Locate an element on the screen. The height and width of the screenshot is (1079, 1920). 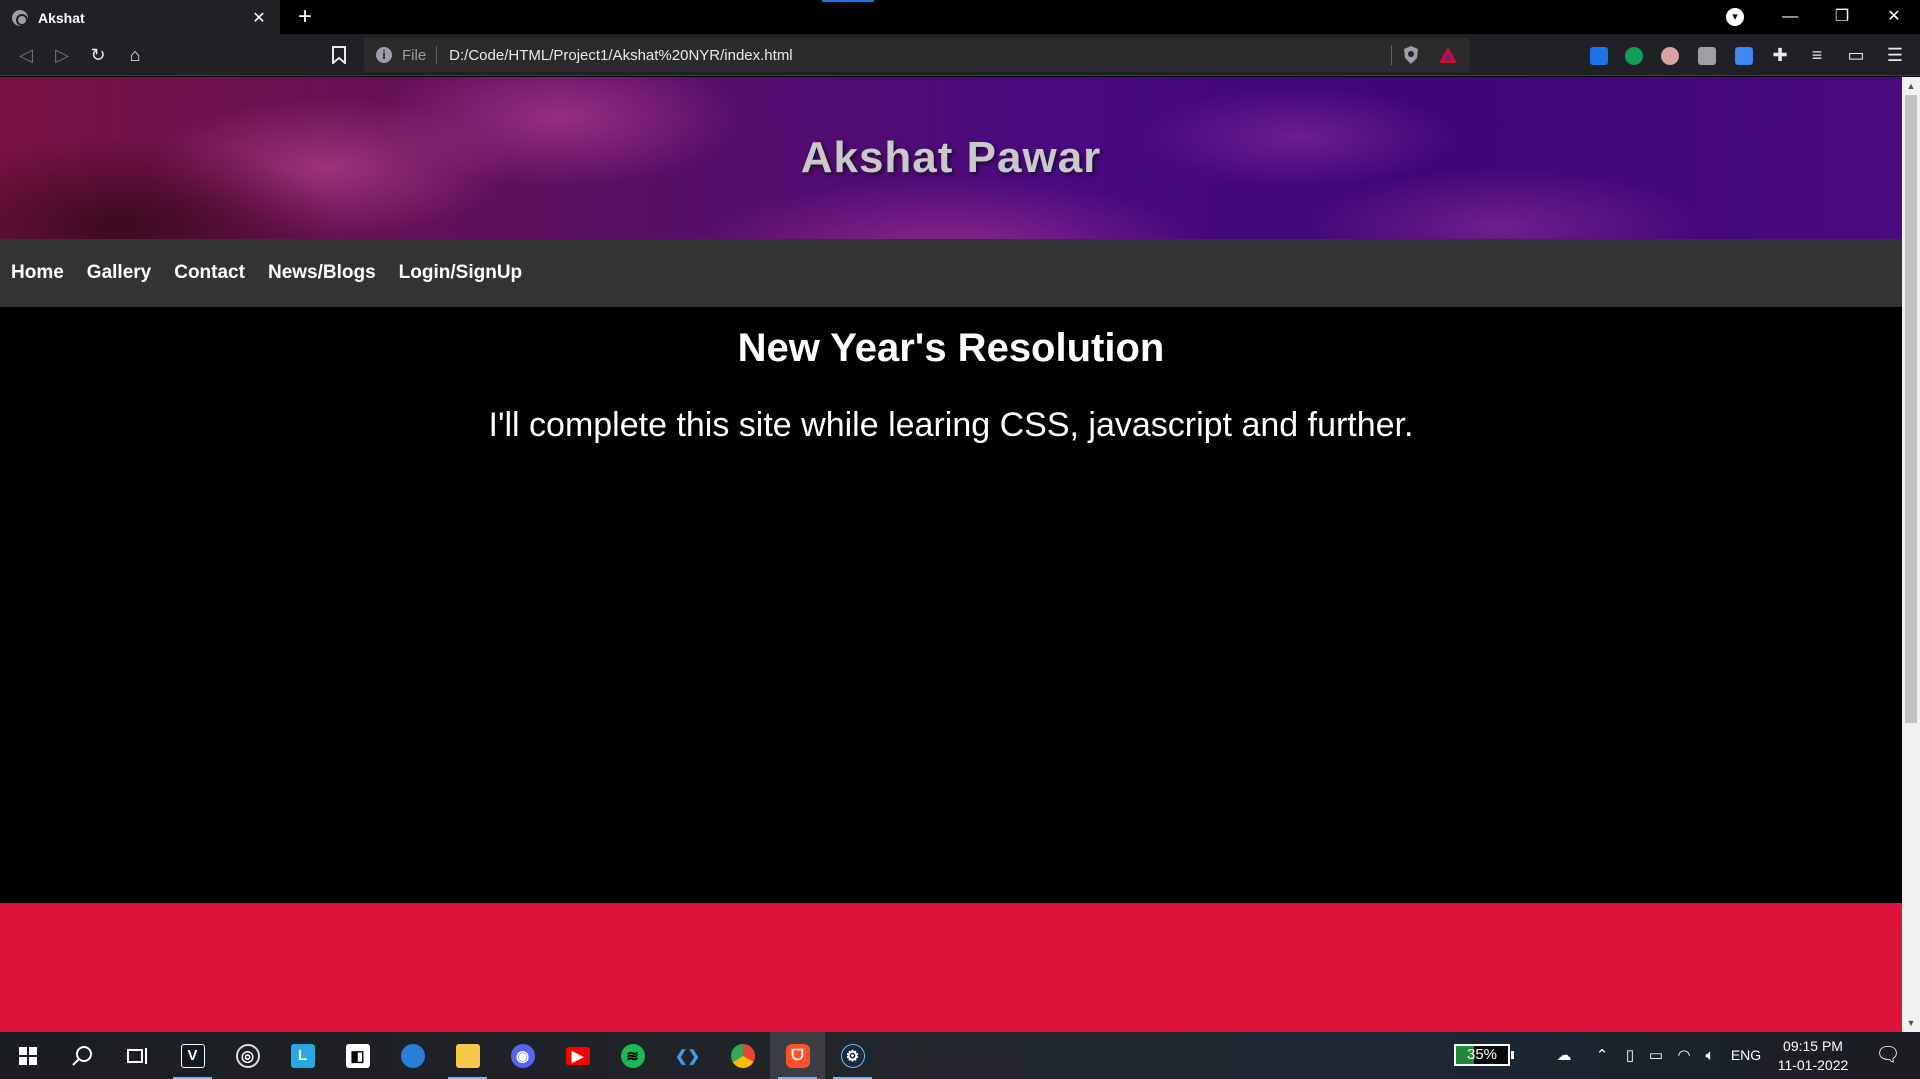
battery-percent: 35% is located at coordinates (1482, 1054).